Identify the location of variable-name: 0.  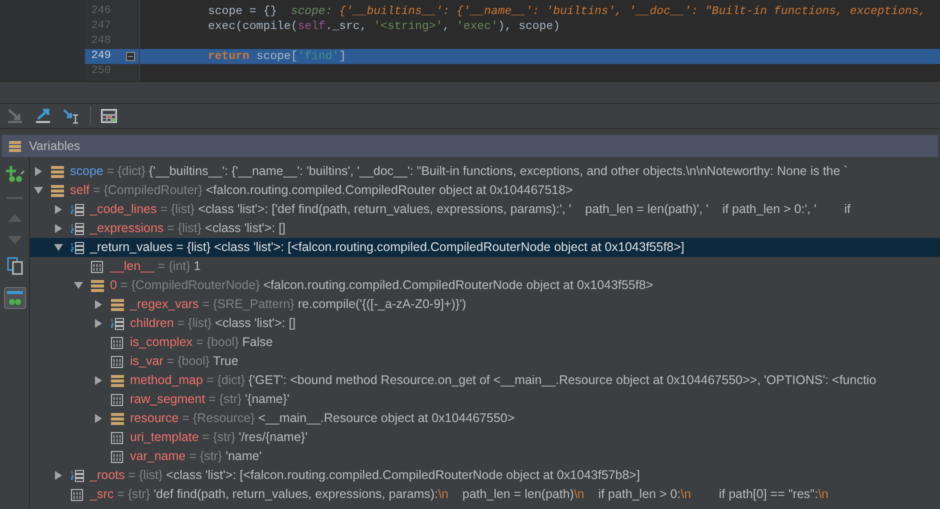
(113, 285).